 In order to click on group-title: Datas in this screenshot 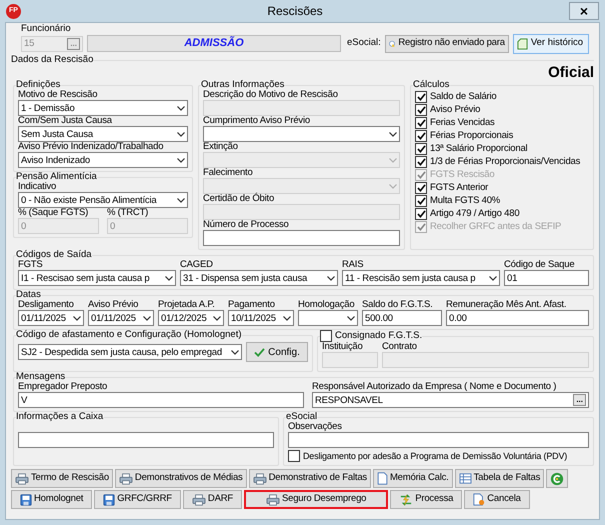, I will do `click(28, 295)`.